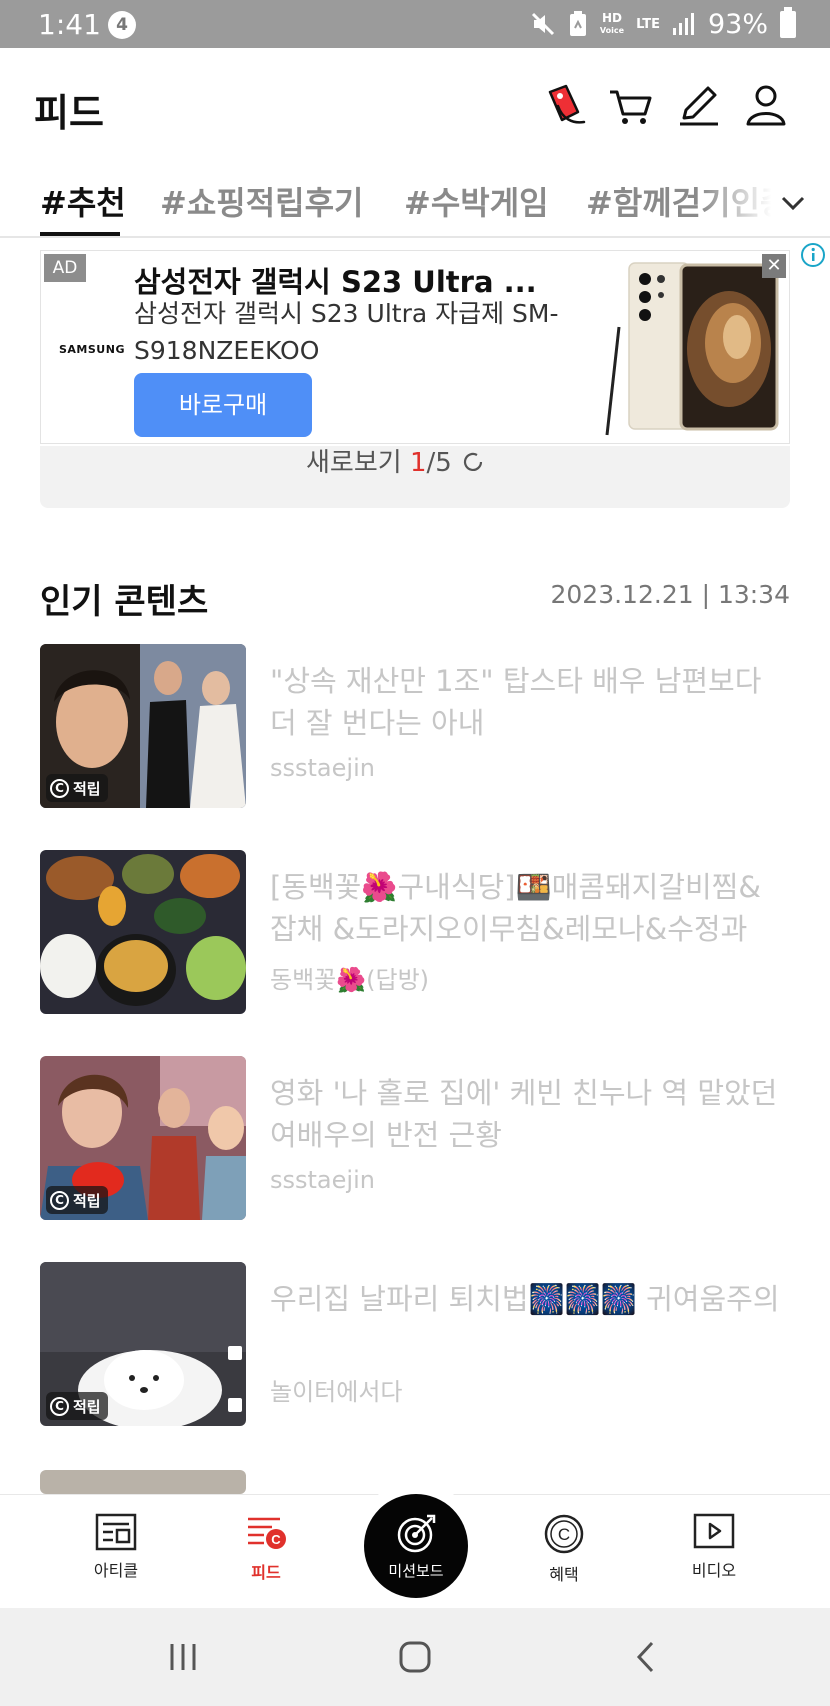 The height and width of the screenshot is (1706, 830). What do you see at coordinates (788, 22) in the screenshot?
I see `battery-icon` at bounding box center [788, 22].